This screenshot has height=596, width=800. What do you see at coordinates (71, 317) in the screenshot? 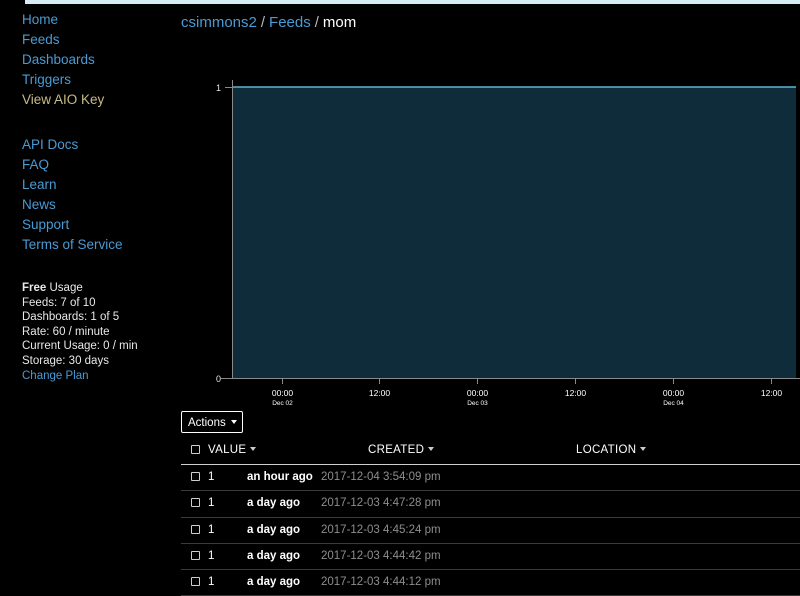
I see `usage-dashboards: Dashboards: 1 of 5` at bounding box center [71, 317].